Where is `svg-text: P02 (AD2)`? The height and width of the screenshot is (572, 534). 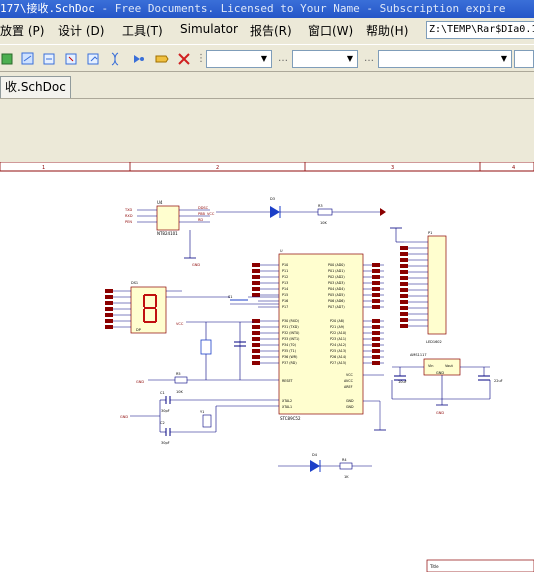 svg-text: P02 (AD2) is located at coordinates (336, 277).